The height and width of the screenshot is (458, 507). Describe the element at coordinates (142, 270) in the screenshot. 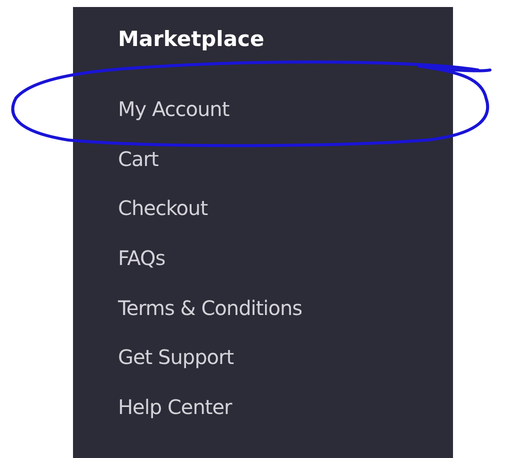

I see `menu-link: FAQs` at that location.